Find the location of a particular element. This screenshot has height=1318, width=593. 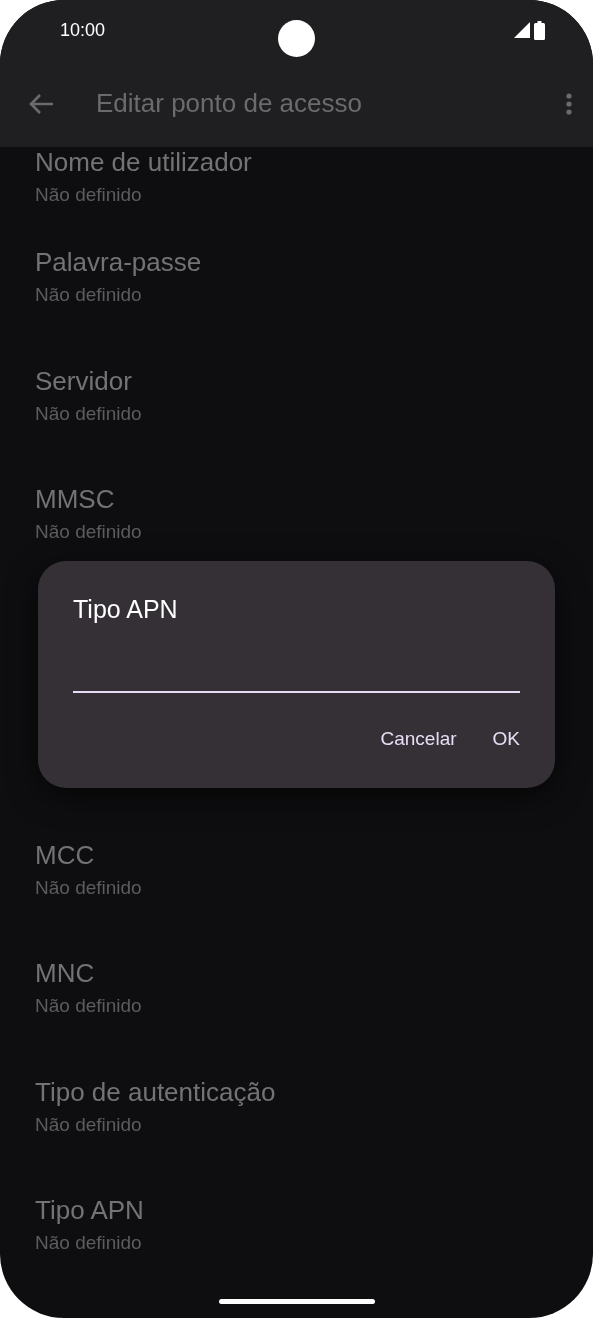

screen-title: Editar ponto de acesso is located at coordinates (229, 103).